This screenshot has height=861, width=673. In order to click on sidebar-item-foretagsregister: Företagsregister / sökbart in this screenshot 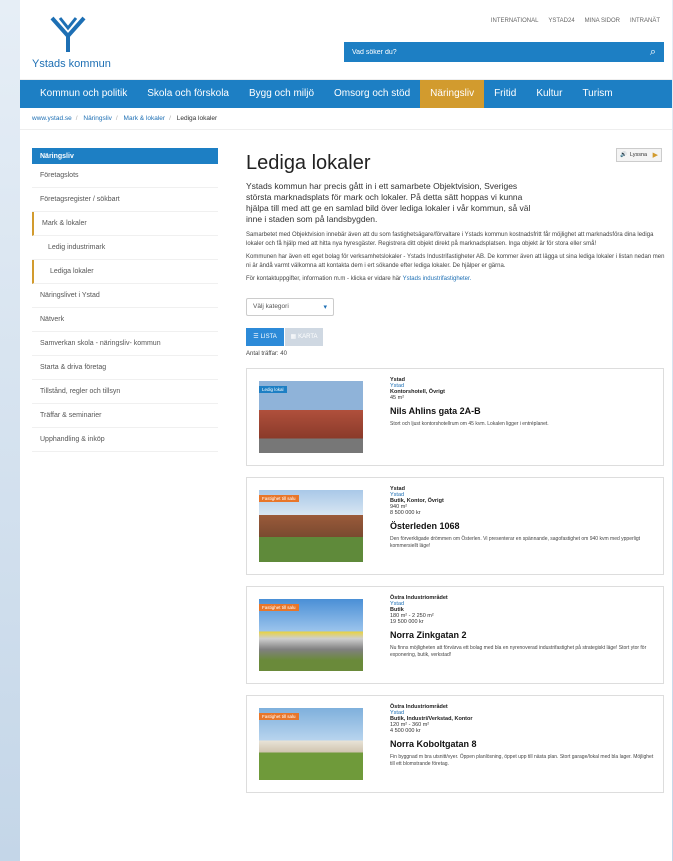, I will do `click(125, 200)`.